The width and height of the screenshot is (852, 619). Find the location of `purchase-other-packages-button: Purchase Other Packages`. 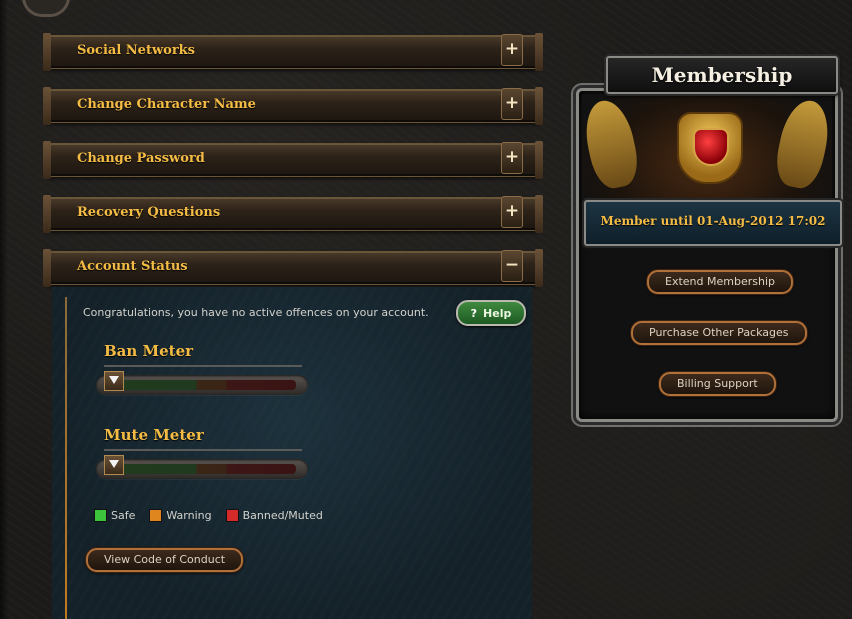

purchase-other-packages-button: Purchase Other Packages is located at coordinates (719, 333).